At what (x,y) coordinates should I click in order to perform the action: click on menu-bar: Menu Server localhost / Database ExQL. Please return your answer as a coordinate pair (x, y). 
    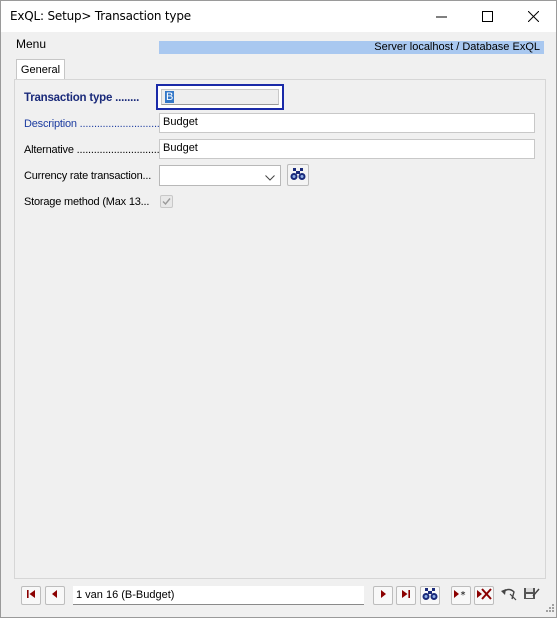
    Looking at the image, I should click on (278, 44).